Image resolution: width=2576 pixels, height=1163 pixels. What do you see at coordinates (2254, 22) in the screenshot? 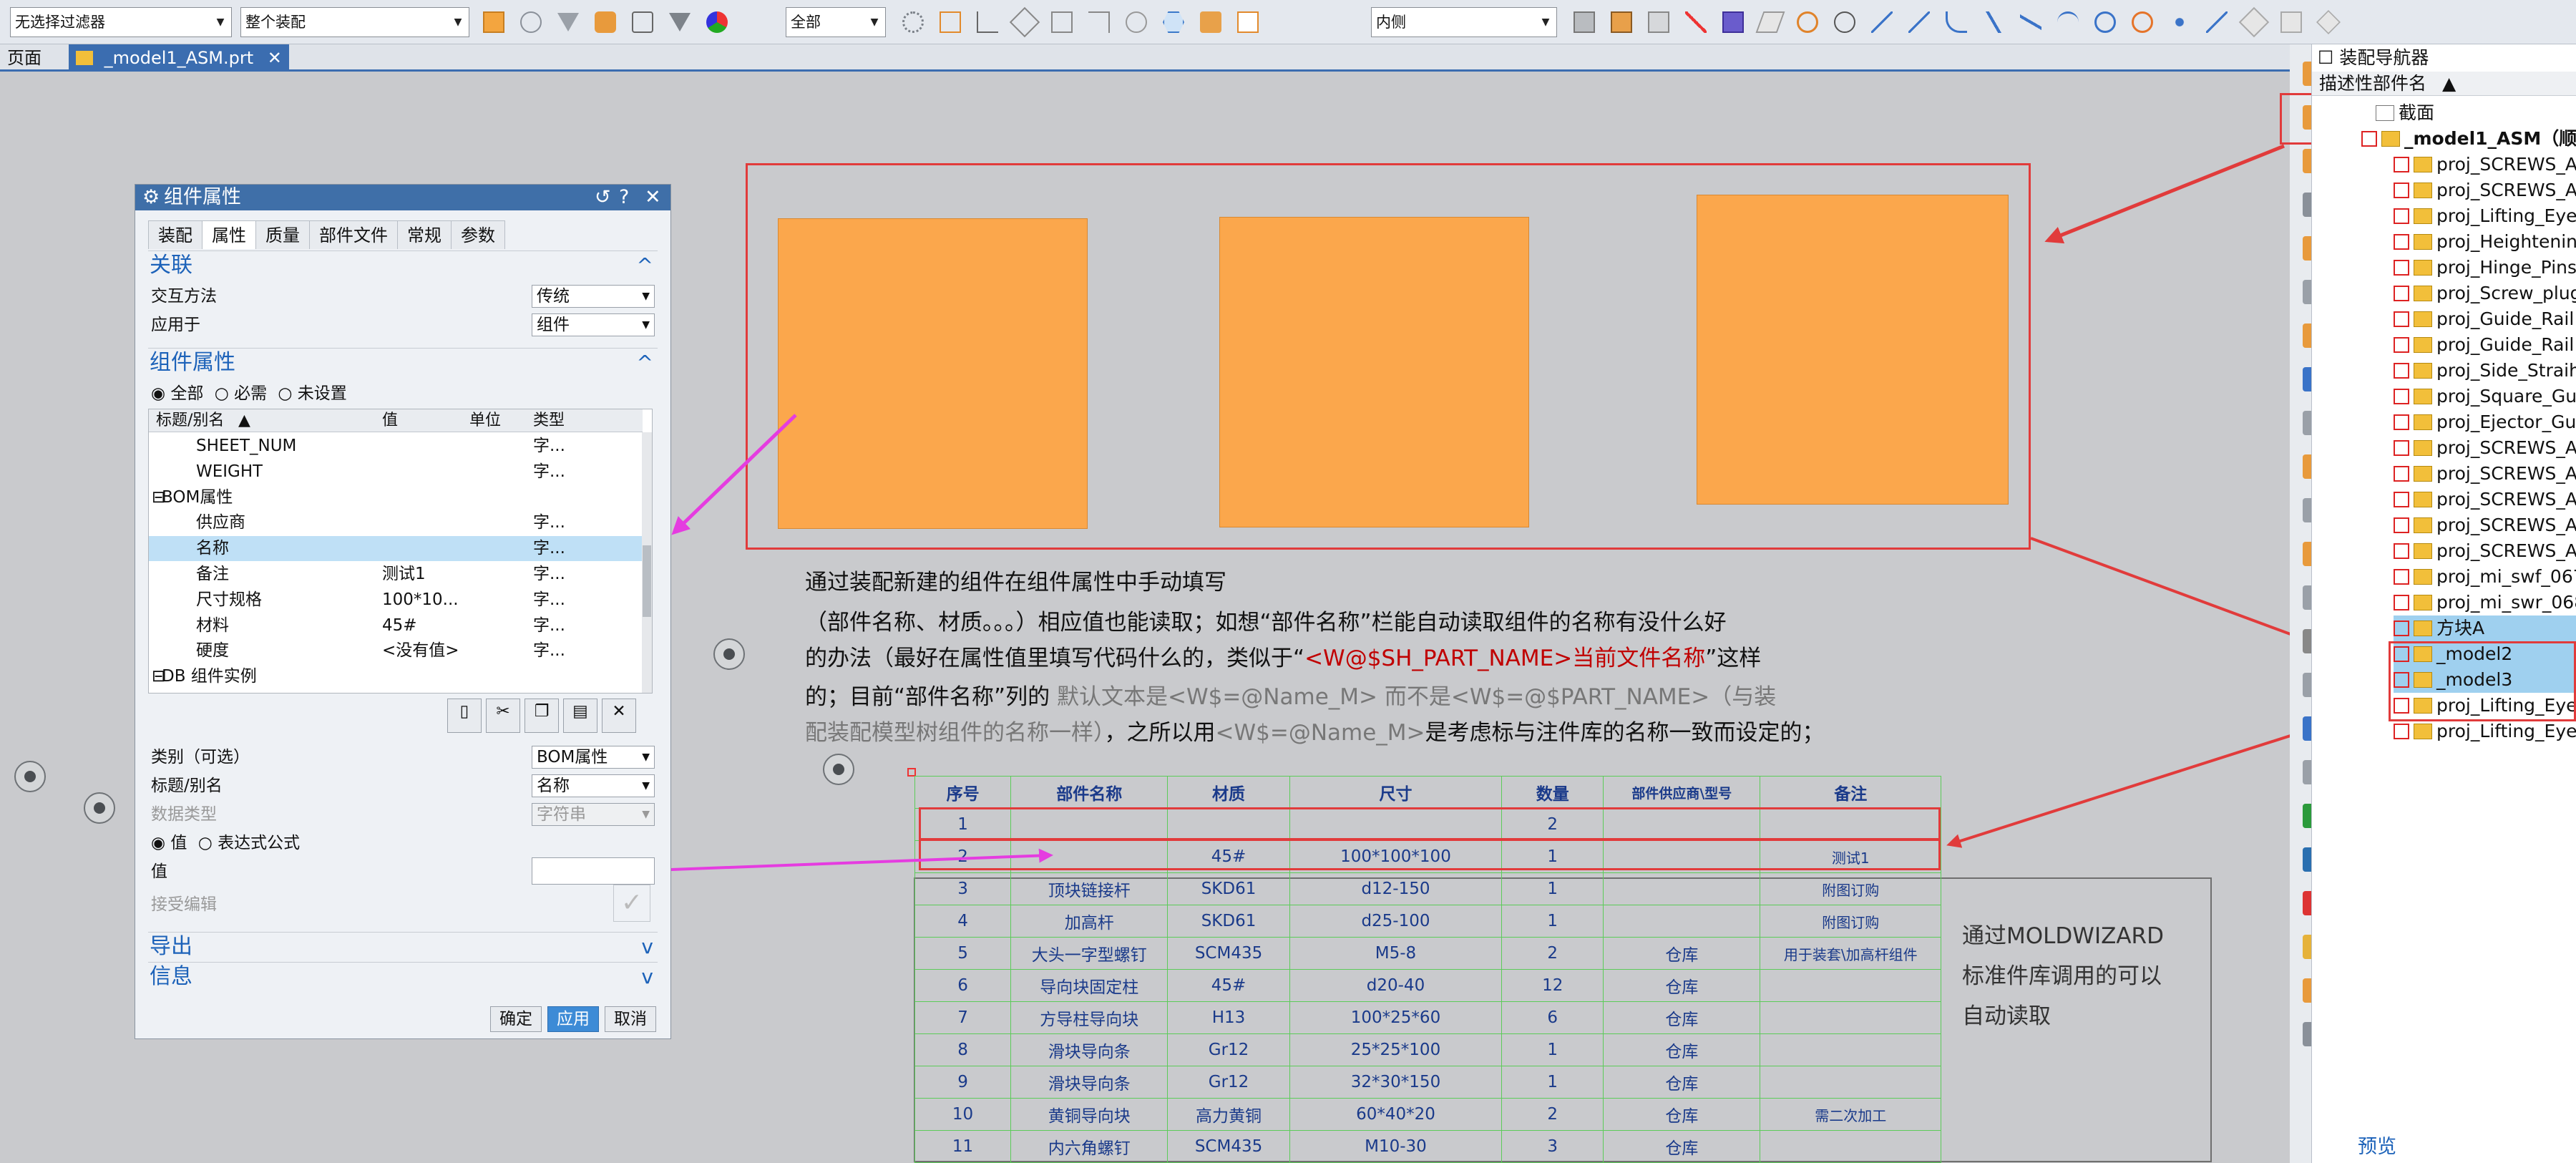
I see `pencil-icon` at bounding box center [2254, 22].